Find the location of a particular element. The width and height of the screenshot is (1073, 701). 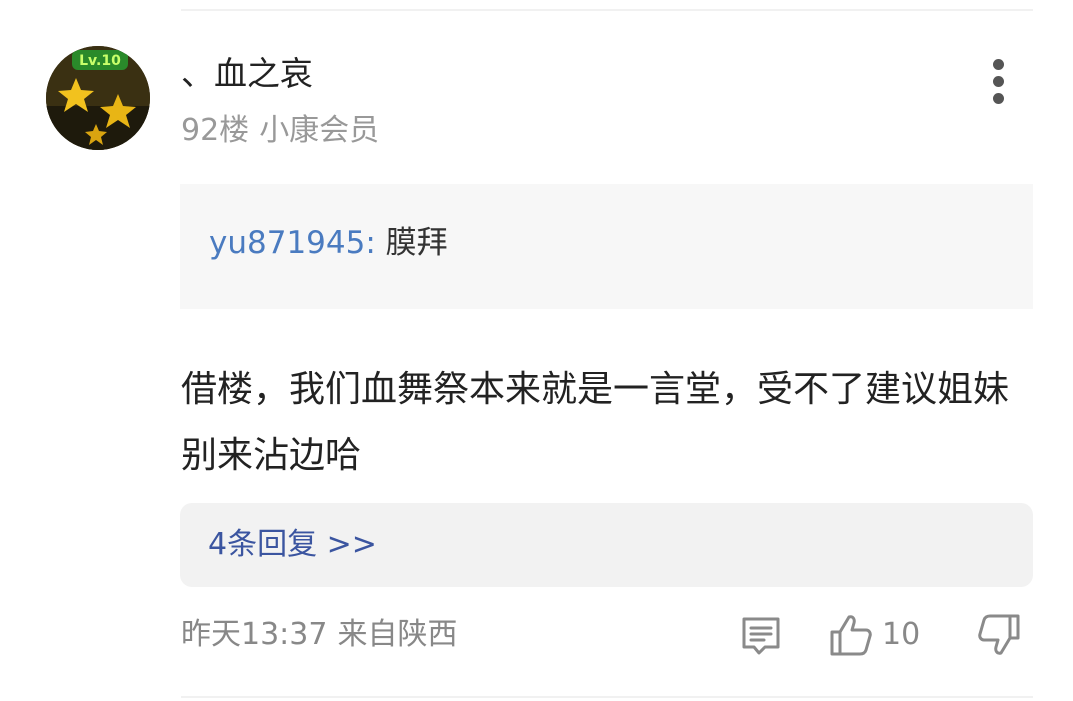

reply-button is located at coordinates (761, 636).